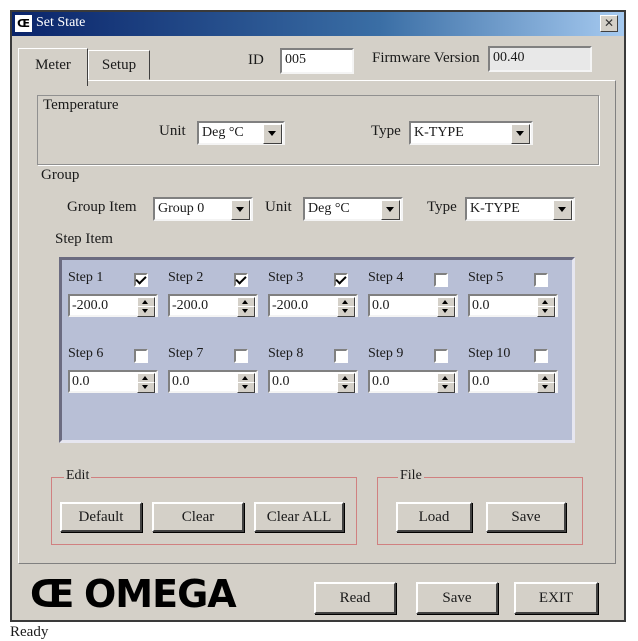  I want to click on step-label: Step 3, so click(286, 277).